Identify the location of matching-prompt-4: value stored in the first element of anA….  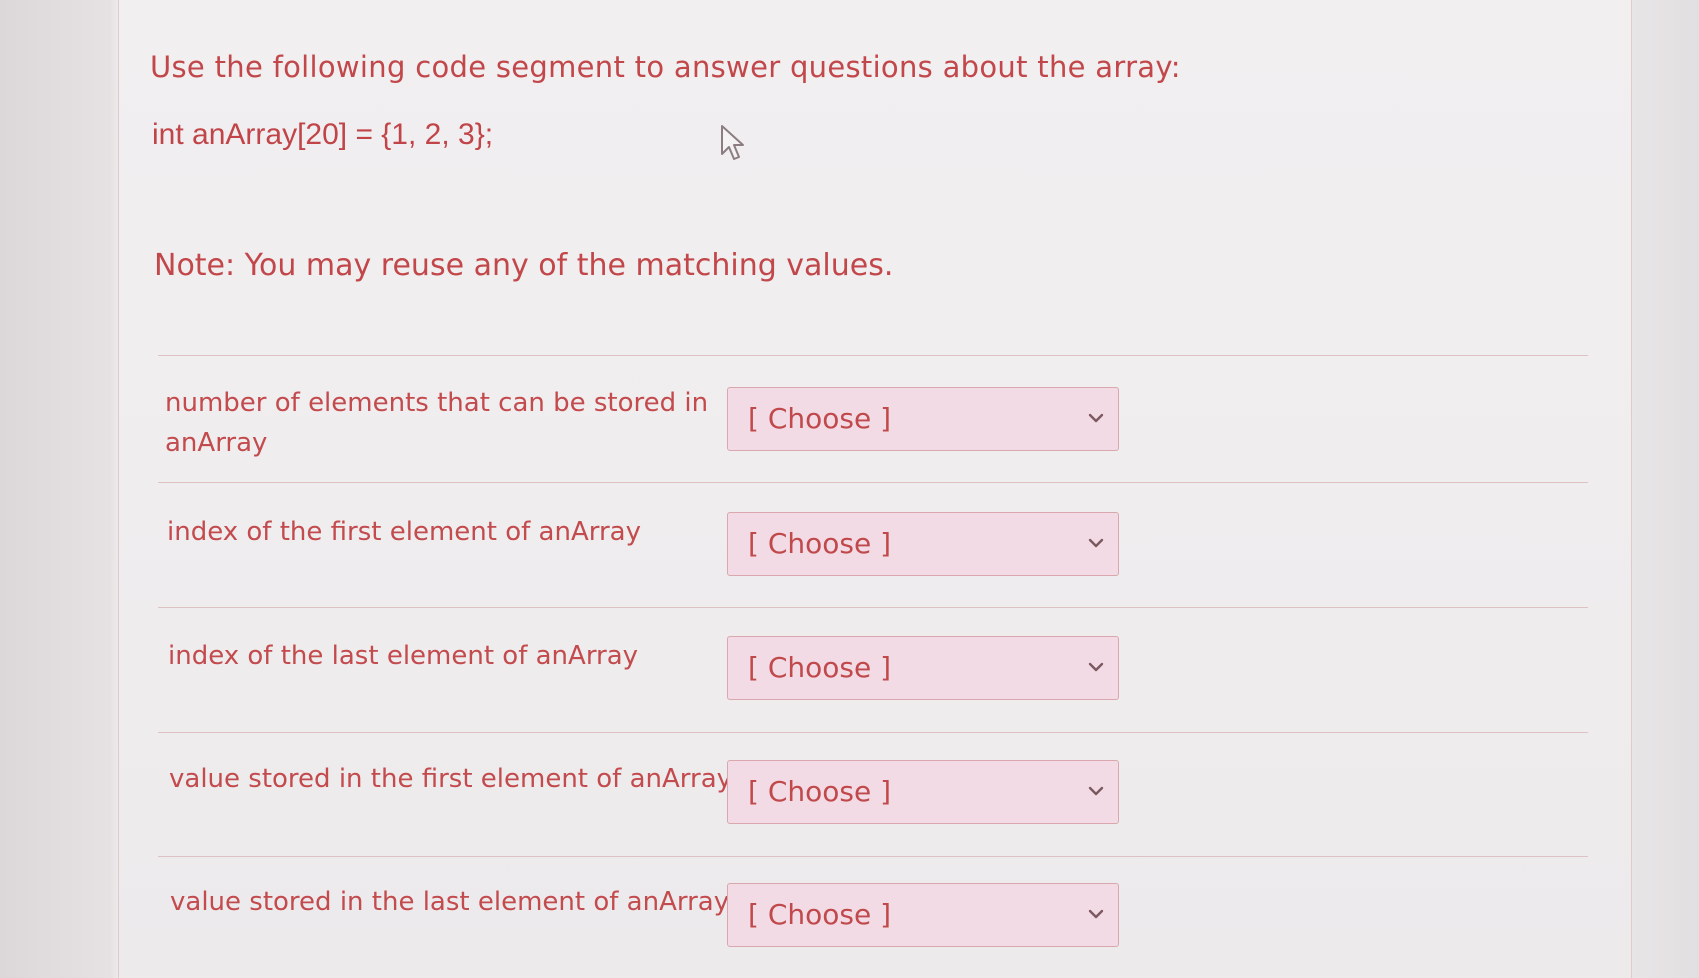
(451, 779).